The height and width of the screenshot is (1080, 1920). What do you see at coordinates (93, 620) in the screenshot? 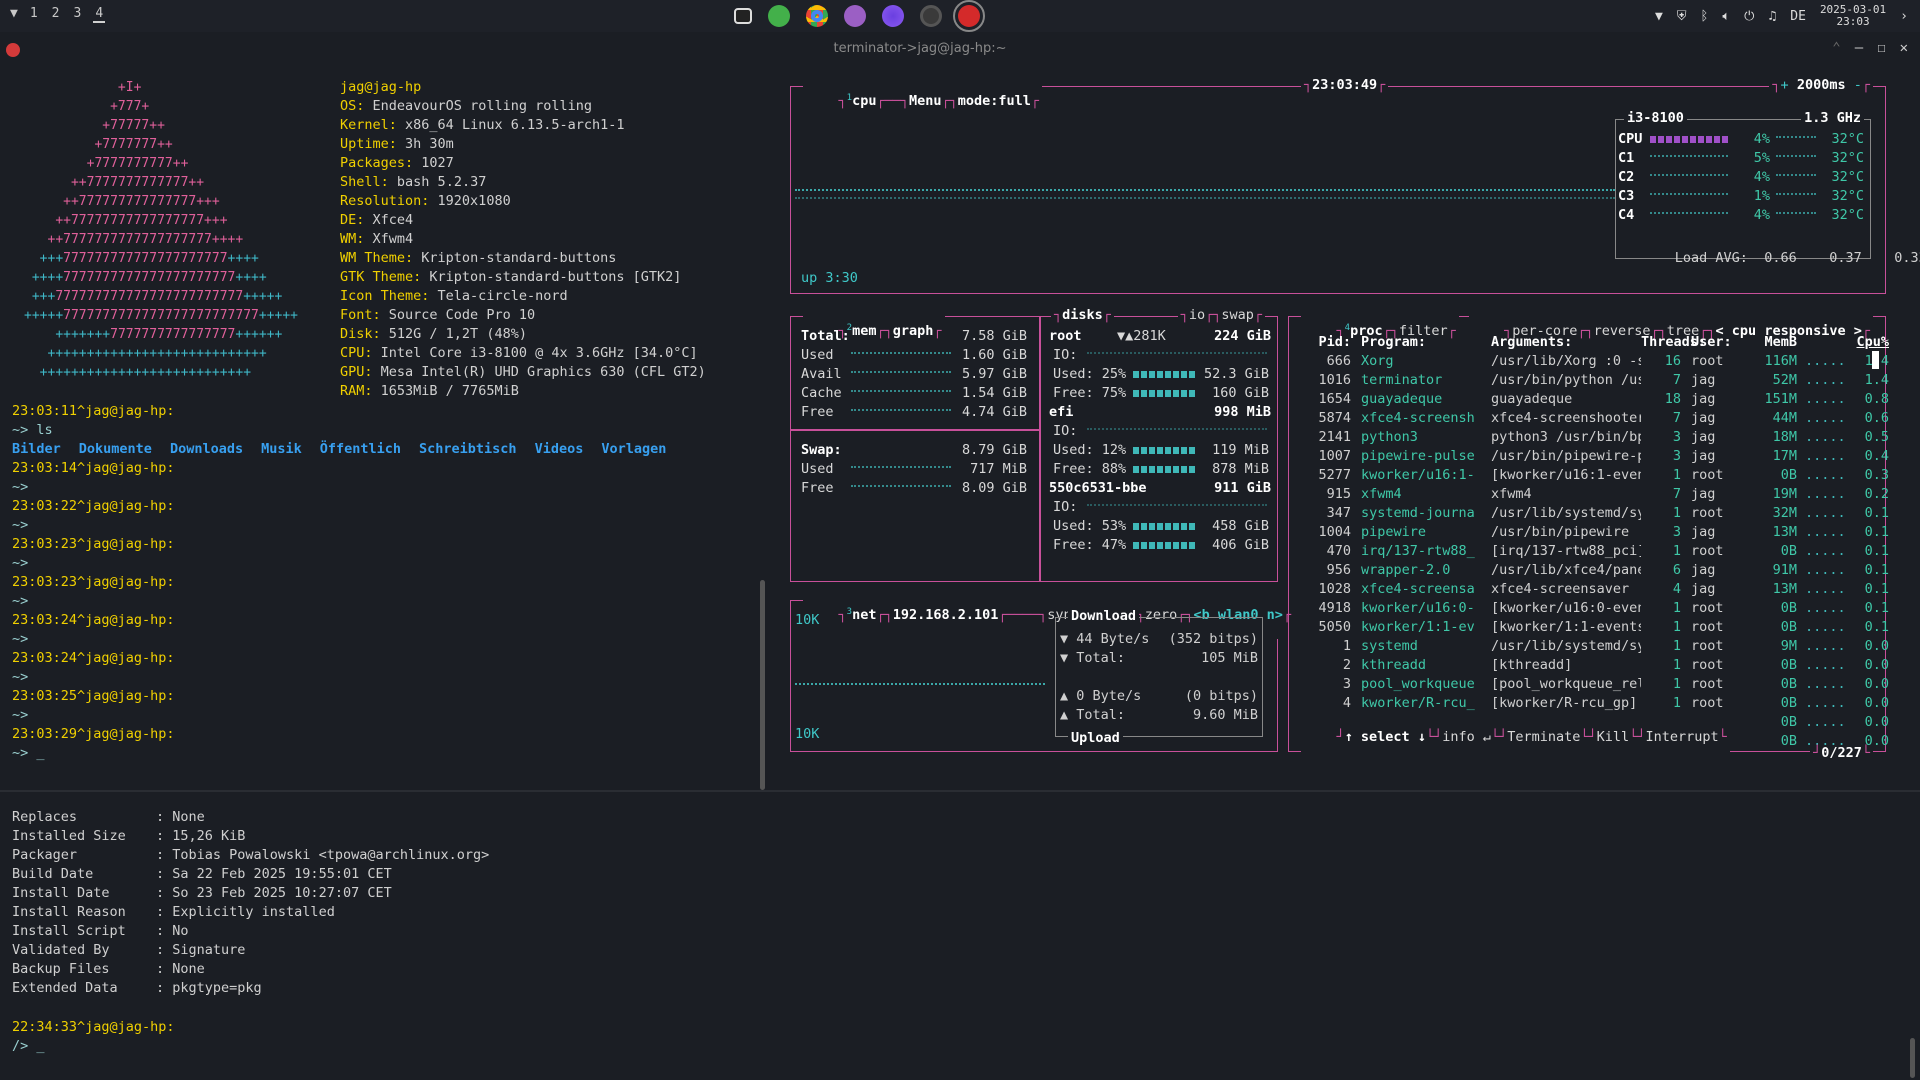
I see `prompt-line: 23:03:24^jag@jag-hp:` at bounding box center [93, 620].